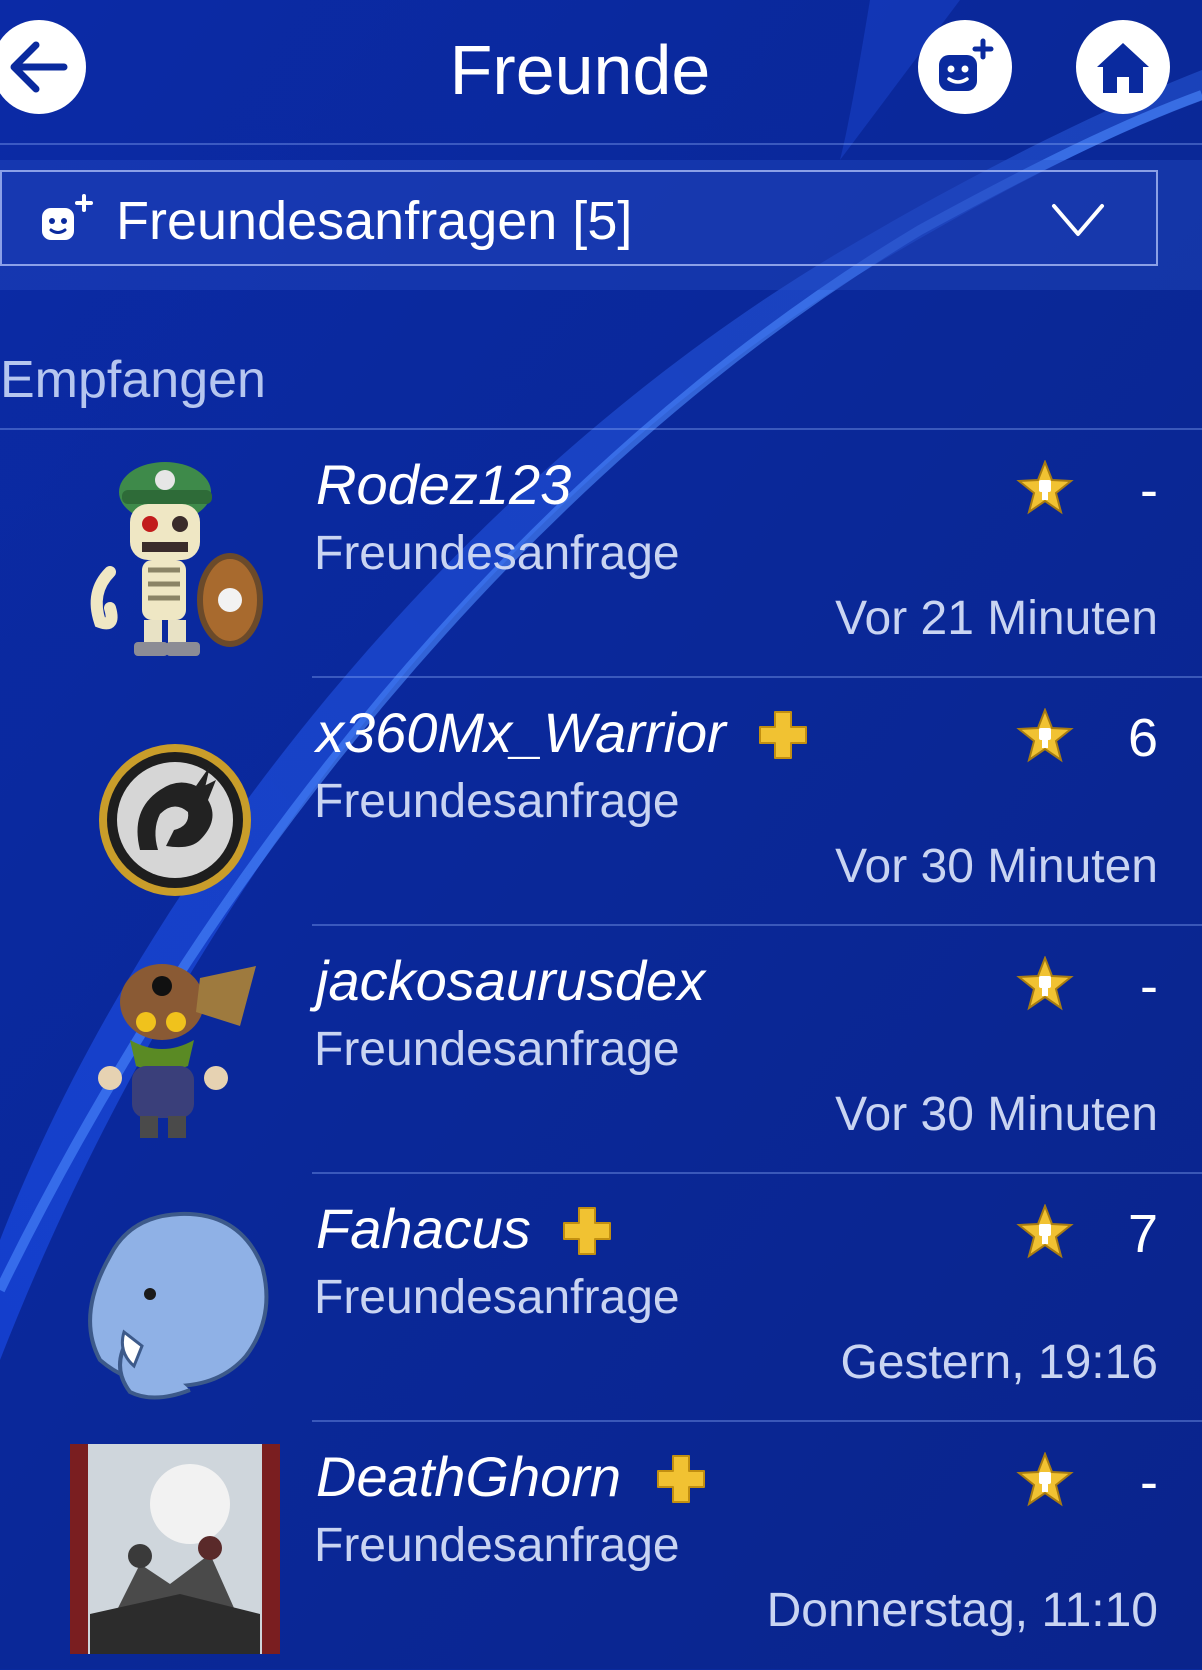  I want to click on chevron-down-icon, so click(1078, 220).